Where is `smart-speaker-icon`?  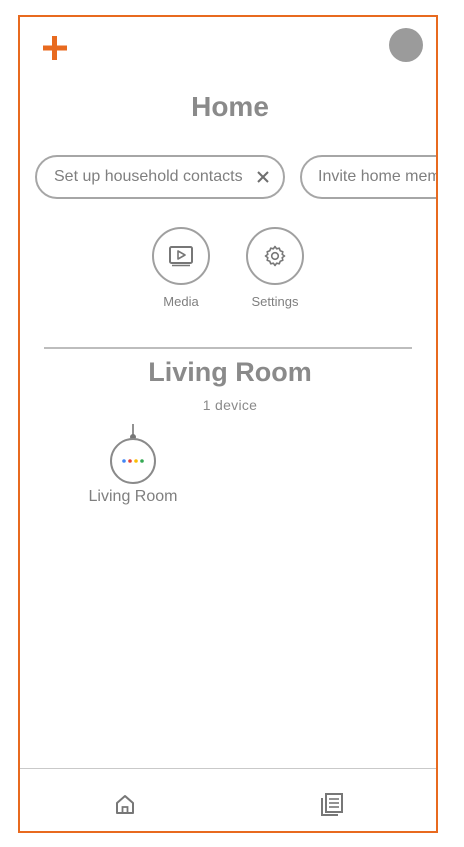
smart-speaker-icon is located at coordinates (133, 454).